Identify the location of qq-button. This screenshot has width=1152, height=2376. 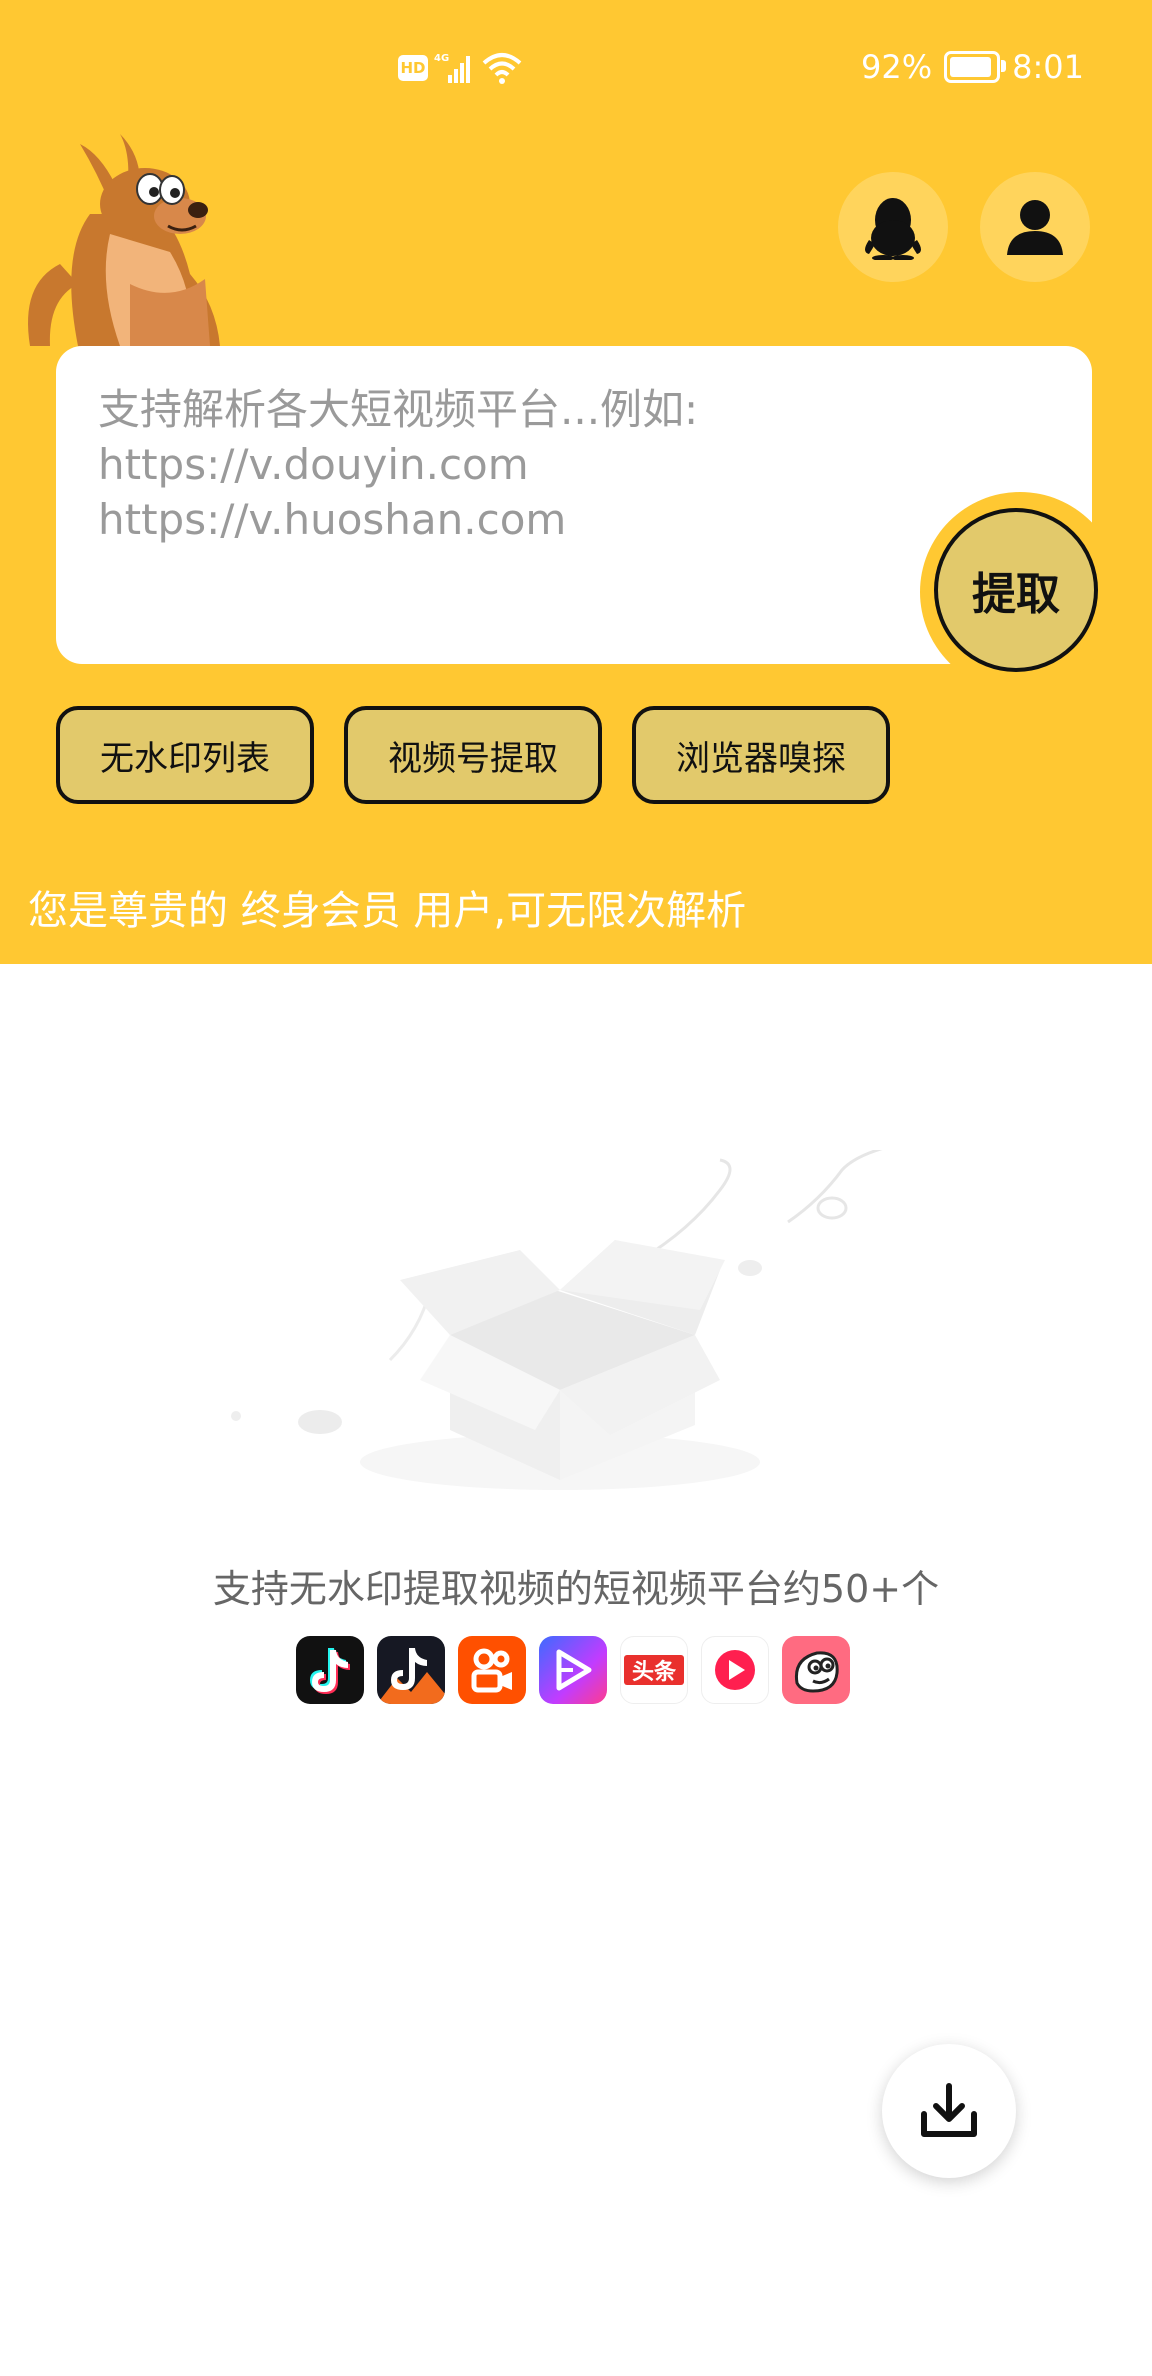
(893, 227).